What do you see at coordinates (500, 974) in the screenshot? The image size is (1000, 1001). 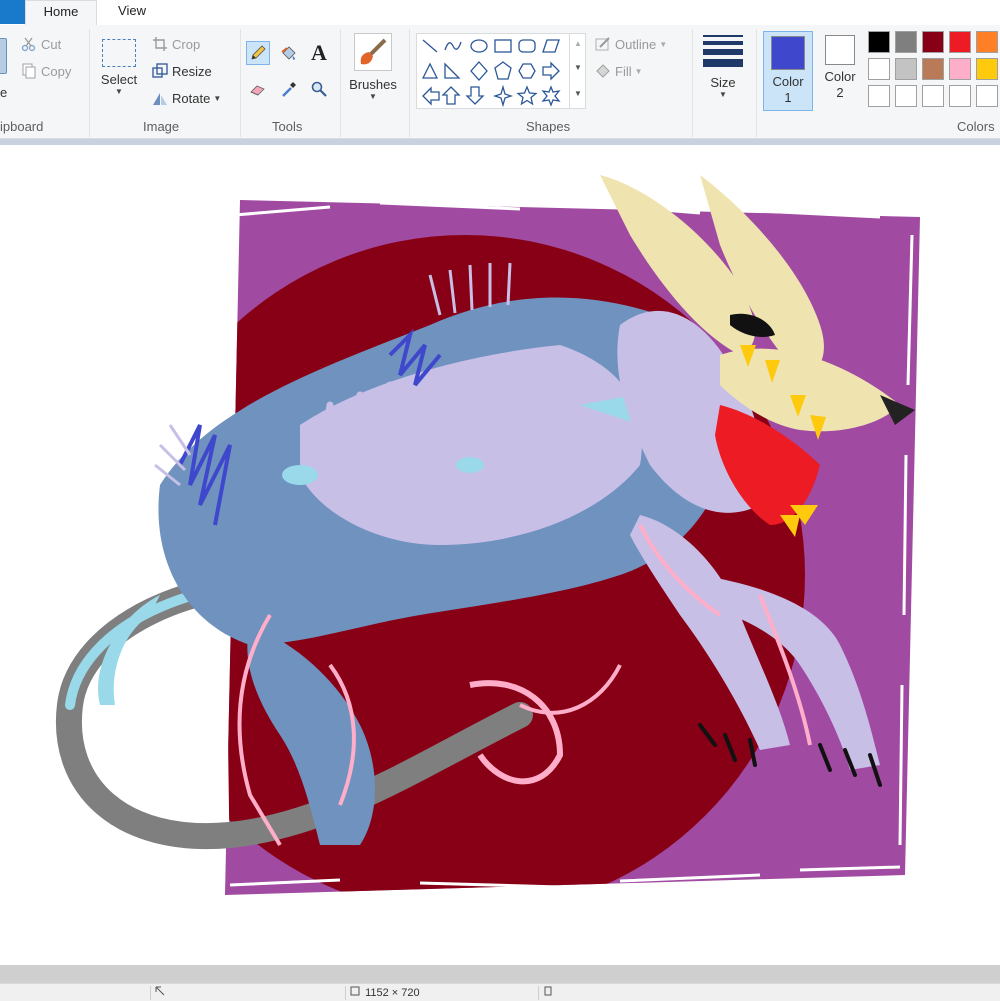 I see `horizontal-scrollbar` at bounding box center [500, 974].